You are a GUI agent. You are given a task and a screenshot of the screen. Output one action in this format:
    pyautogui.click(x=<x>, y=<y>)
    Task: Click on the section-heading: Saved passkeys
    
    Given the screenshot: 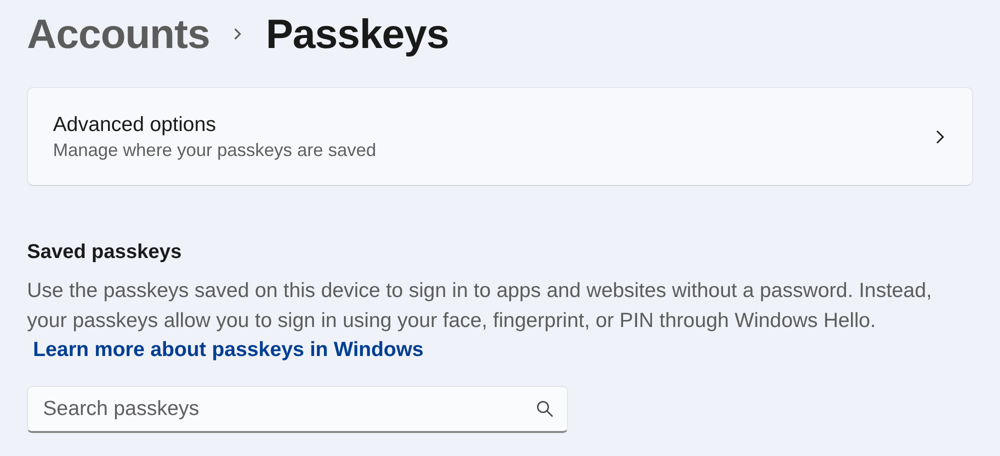 What is the action you would take?
    pyautogui.click(x=105, y=252)
    